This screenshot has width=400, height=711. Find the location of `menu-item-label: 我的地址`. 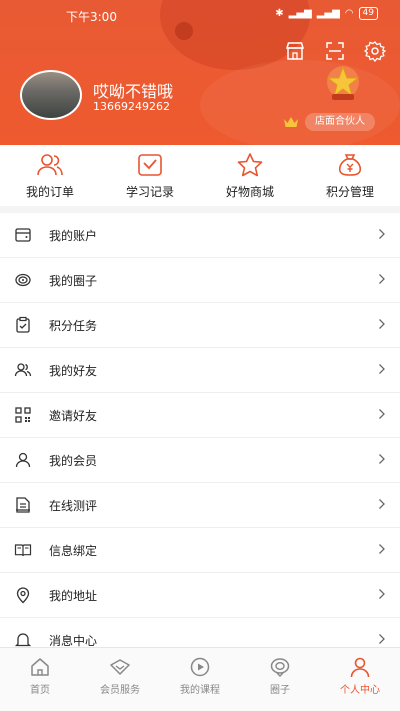

menu-item-label: 我的地址 is located at coordinates (73, 595).